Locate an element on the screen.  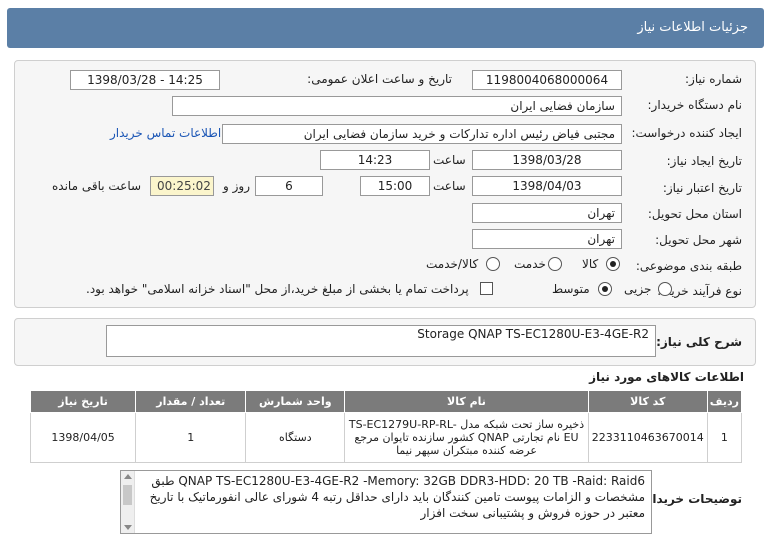
col-row: ردیف is located at coordinates (724, 401).